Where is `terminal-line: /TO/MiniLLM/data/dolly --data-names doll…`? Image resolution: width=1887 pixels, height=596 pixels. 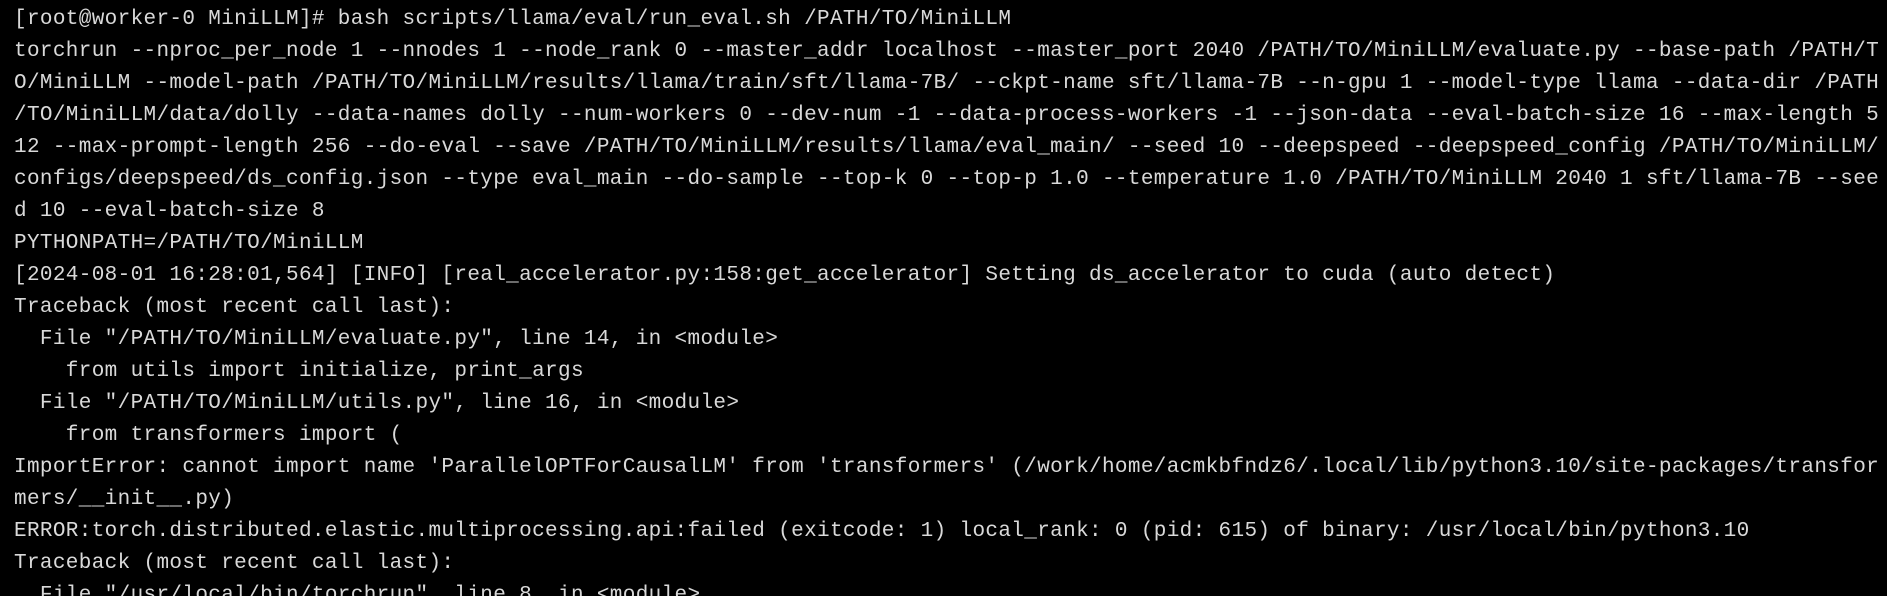 terminal-line: /TO/MiniLLM/data/dolly --data-names doll… is located at coordinates (947, 115).